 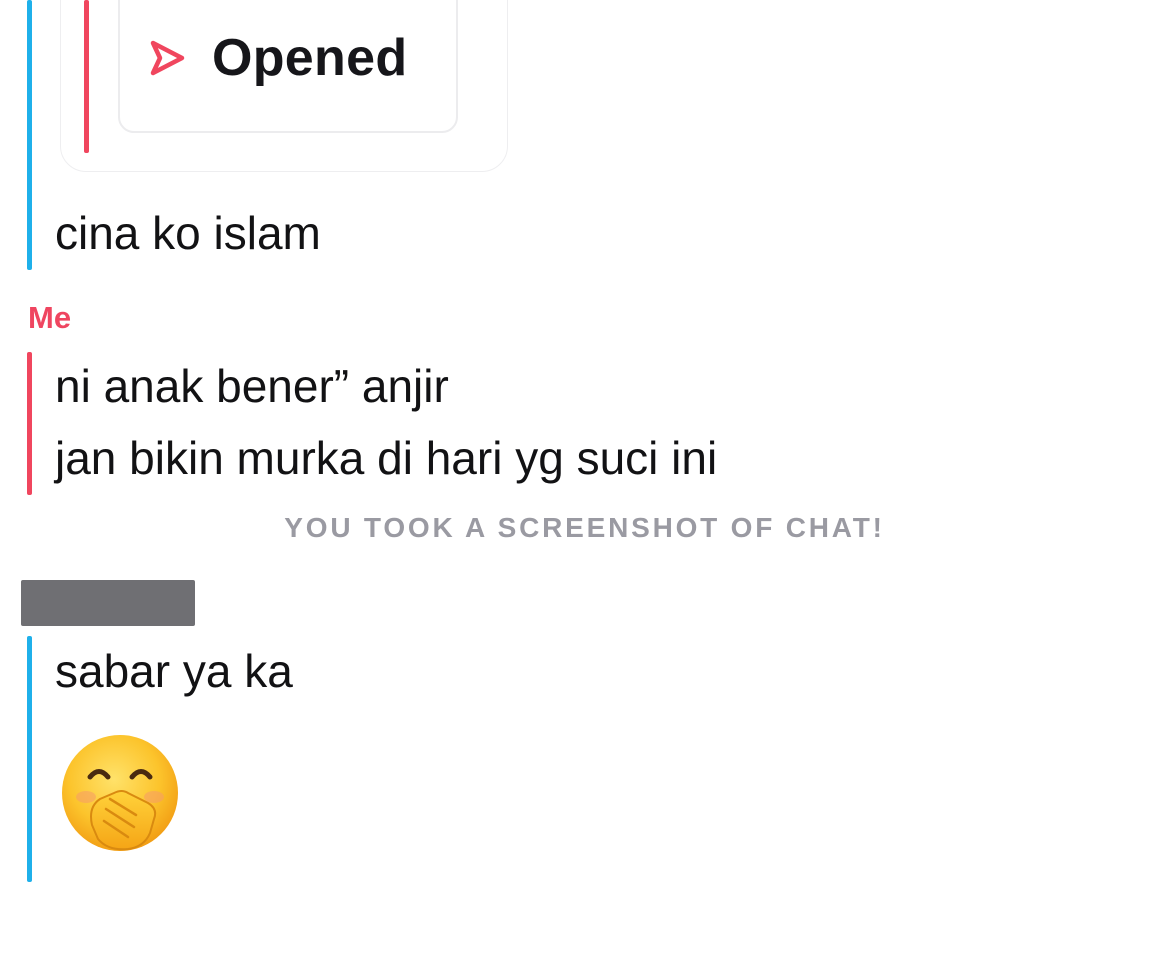 What do you see at coordinates (386, 458) in the screenshot?
I see `my-message-text-2: jan bikin murka di hari yg suci ini` at bounding box center [386, 458].